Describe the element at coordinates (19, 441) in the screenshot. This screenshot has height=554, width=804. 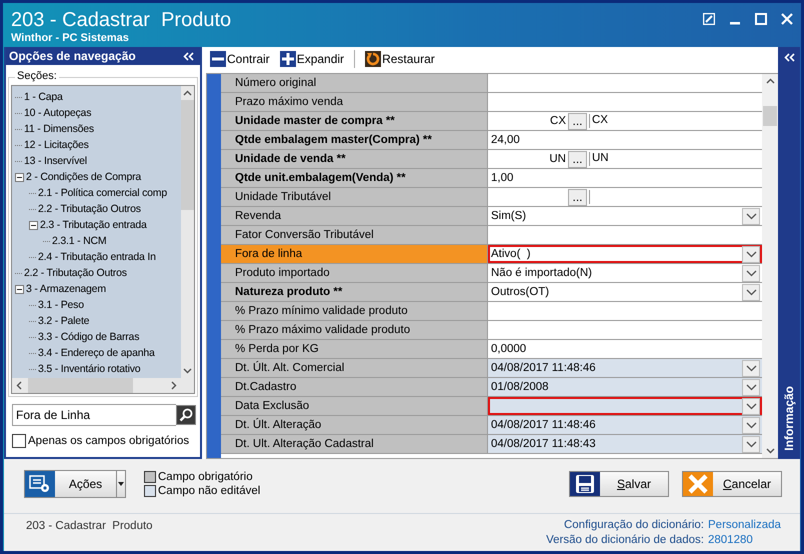
I see `checkbox` at that location.